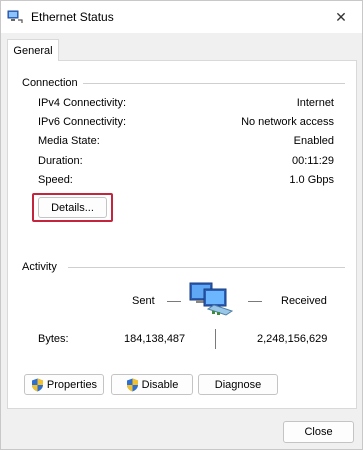 This screenshot has width=363, height=450. I want to click on close-button: Close, so click(318, 432).